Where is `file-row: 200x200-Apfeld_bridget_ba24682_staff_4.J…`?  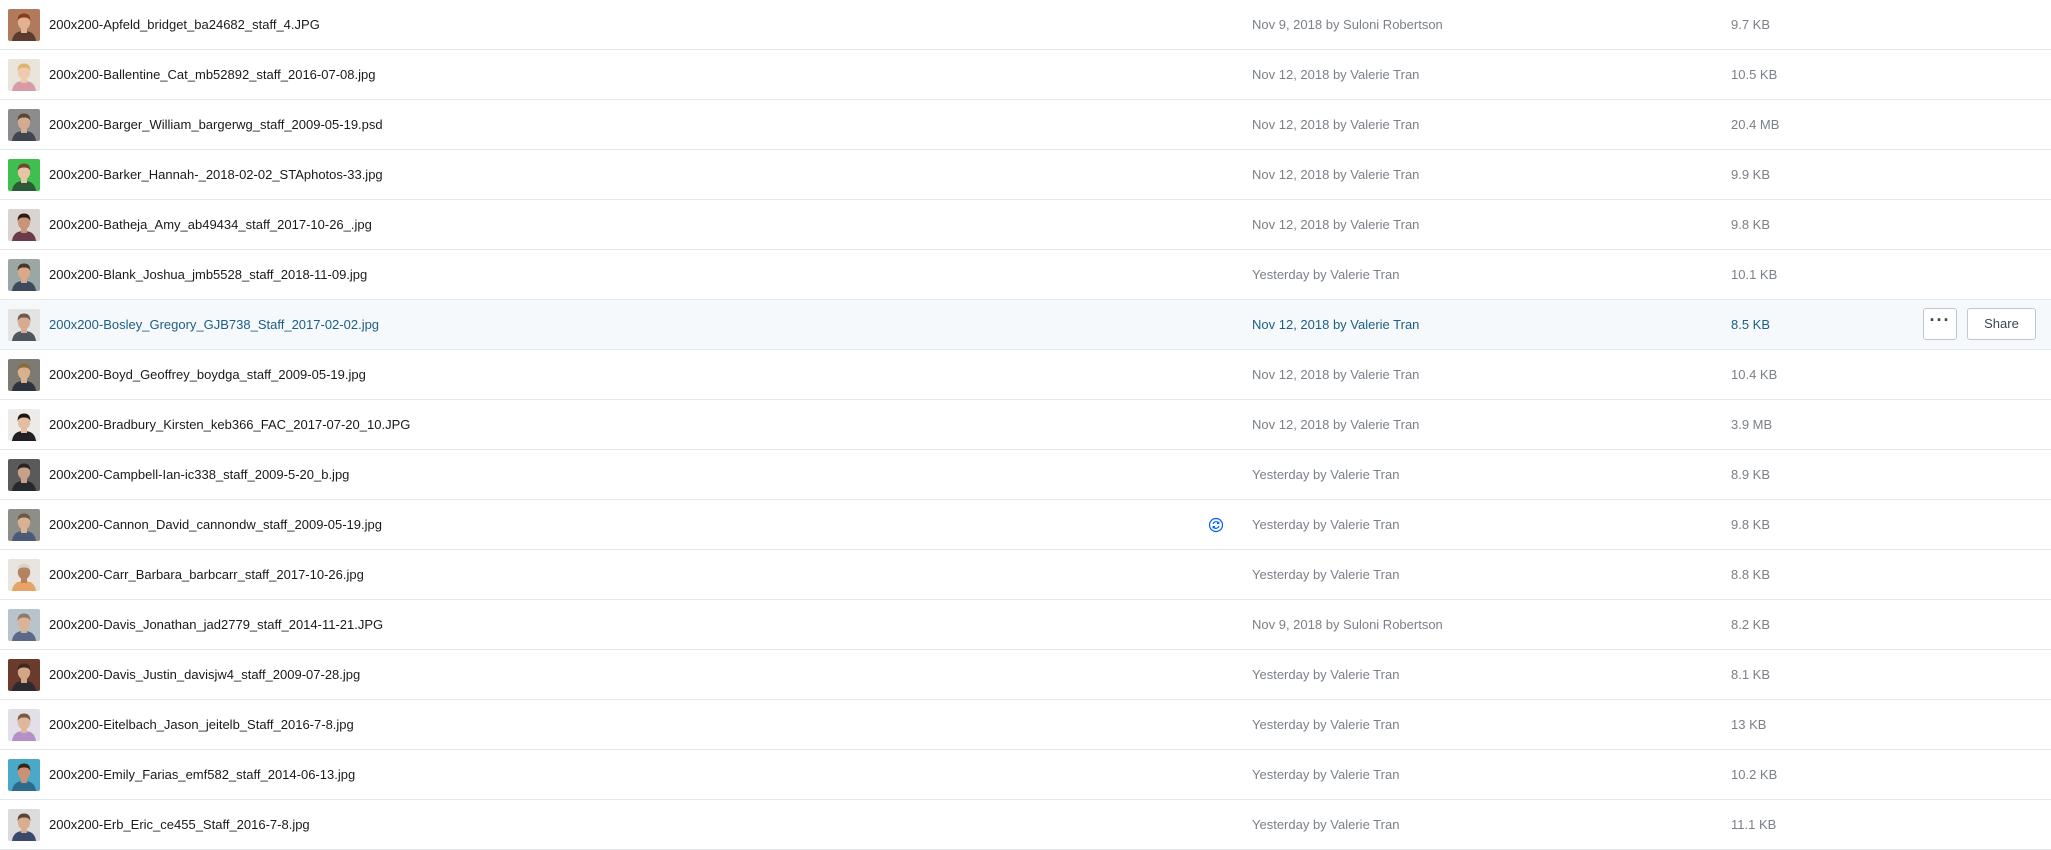
file-row: 200x200-Apfeld_bridget_ba24682_staff_4.J… is located at coordinates (1025, 25).